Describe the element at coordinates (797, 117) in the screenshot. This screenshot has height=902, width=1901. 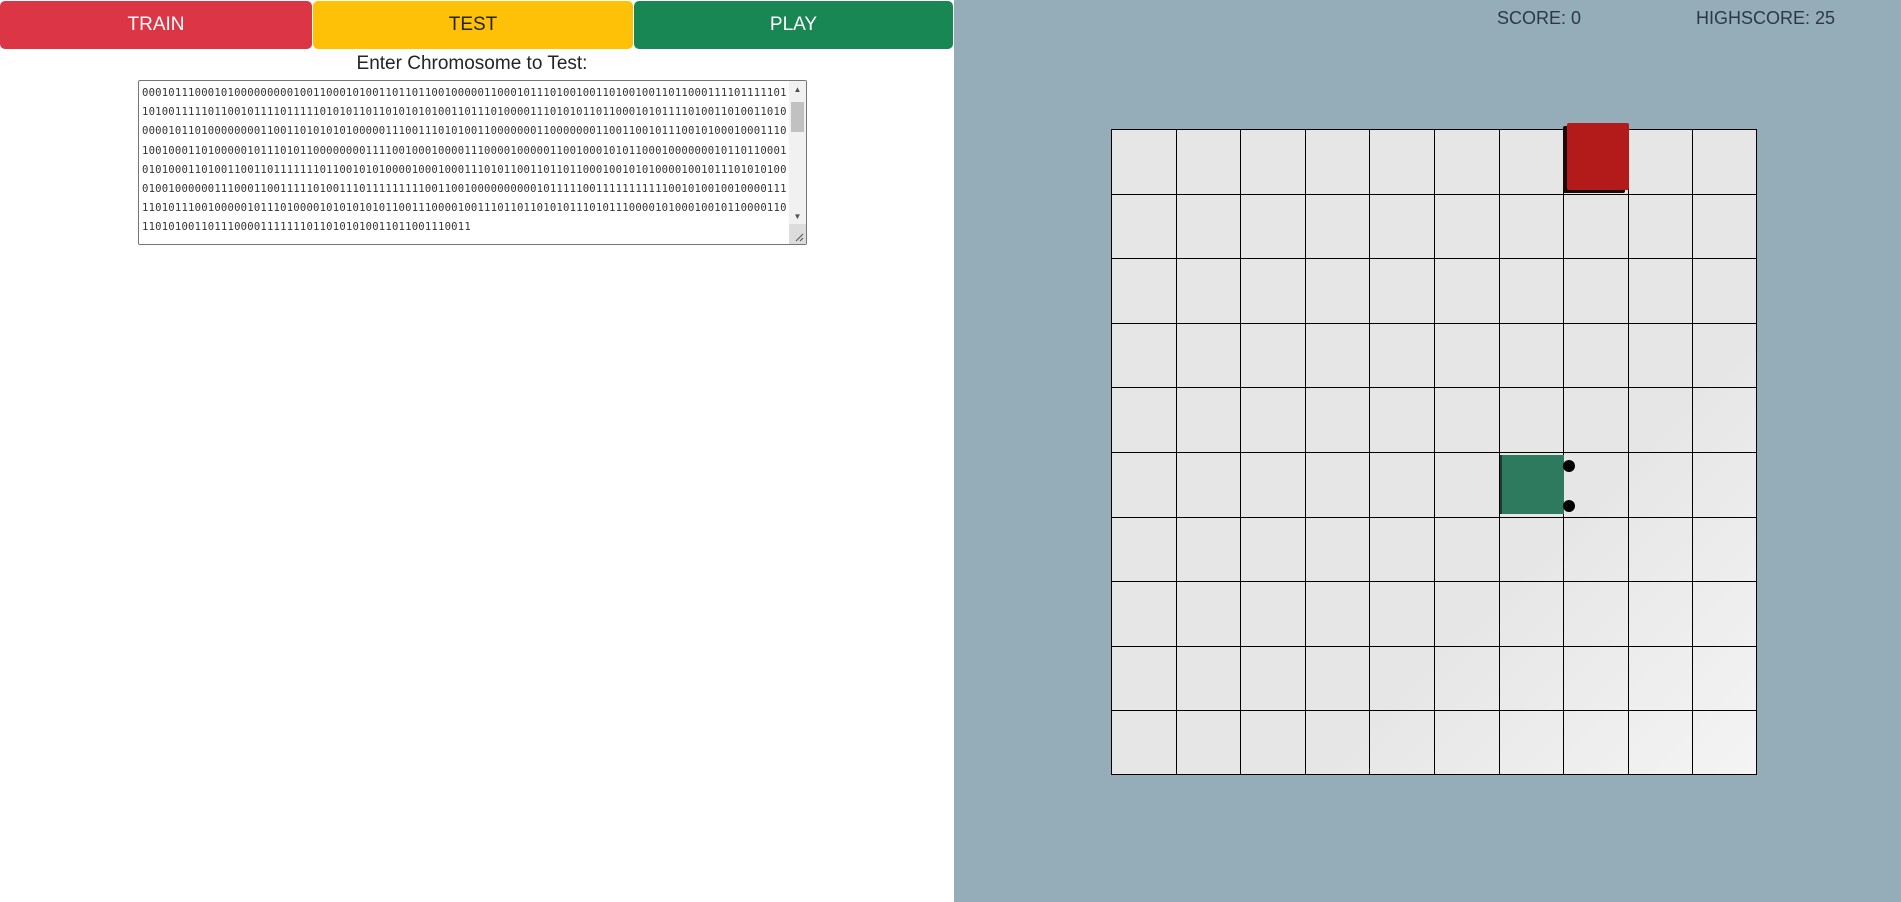
I see `scroll-thumb` at that location.